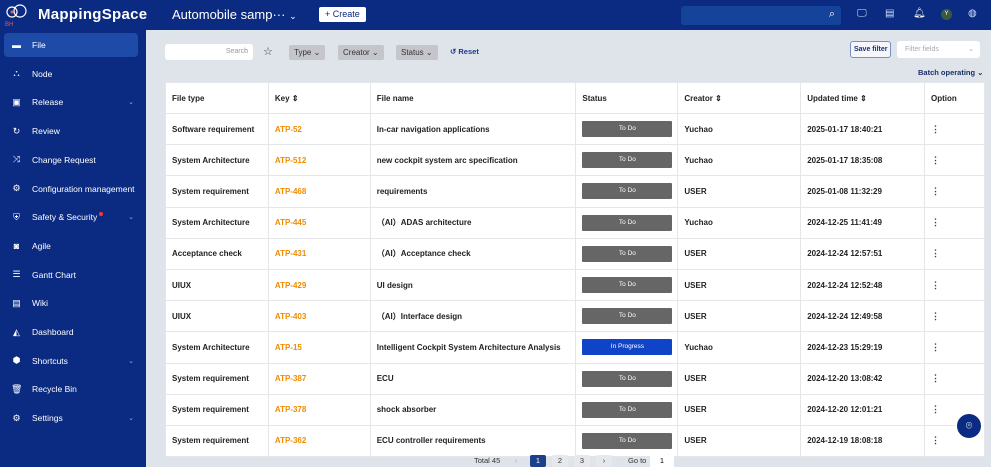  What do you see at coordinates (473, 285) in the screenshot?
I see `file-name-cell: UI design` at bounding box center [473, 285].